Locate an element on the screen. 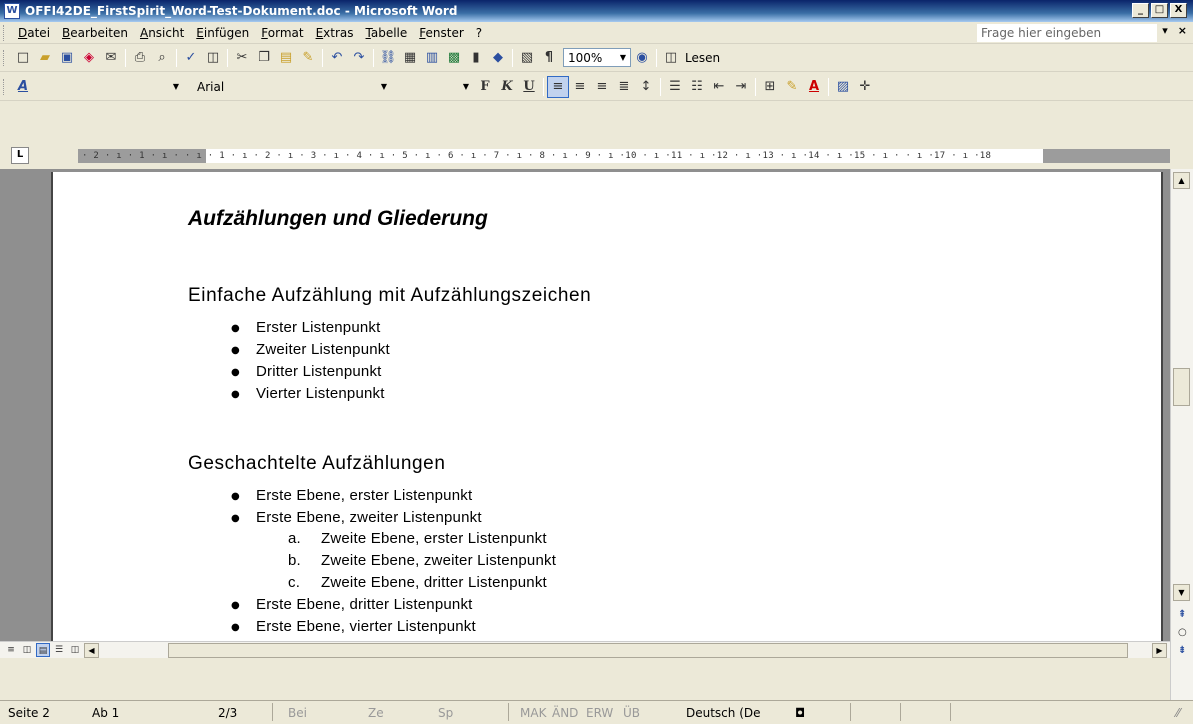 This screenshot has height=724, width=1193. drawing-canvas-icon: ✛ is located at coordinates (865, 87).